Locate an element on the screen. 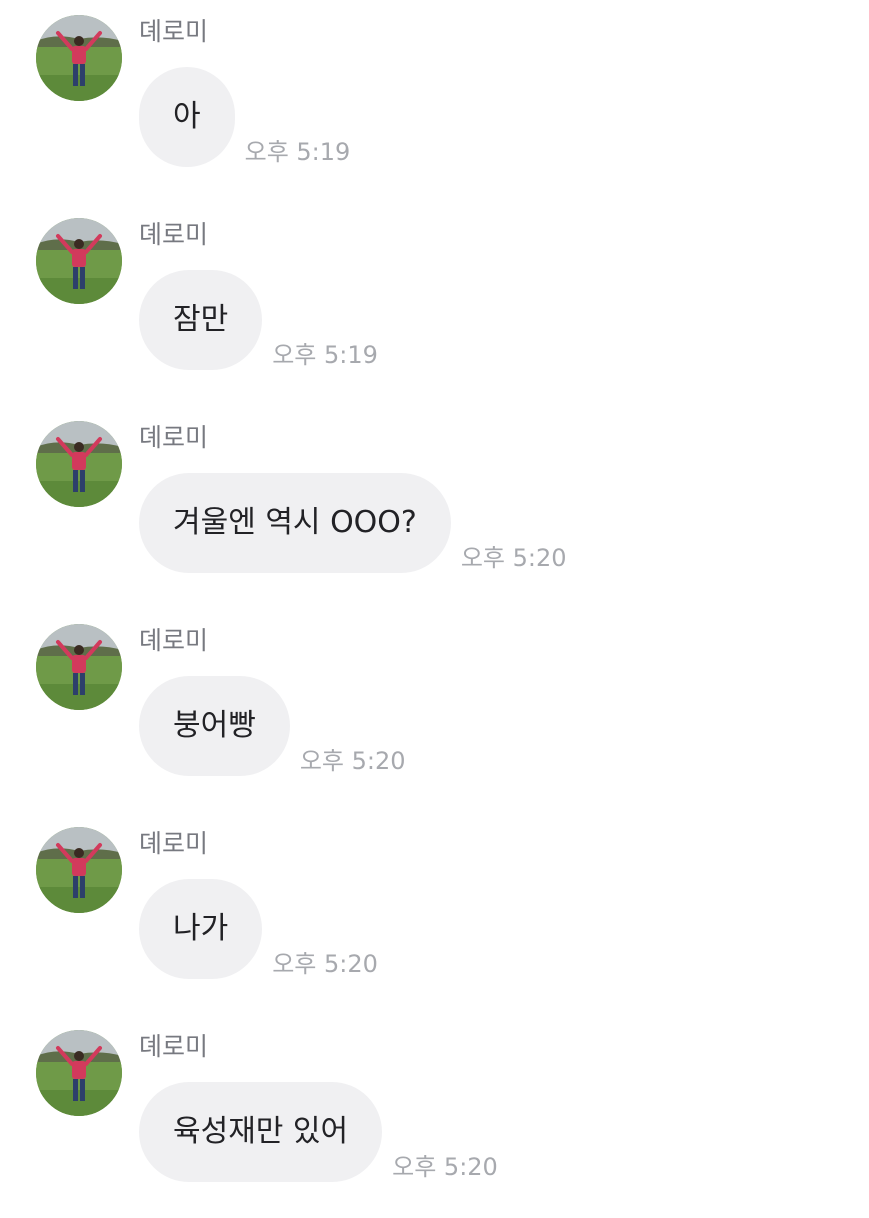  message-row: 잠만 오후 5:19 is located at coordinates (258, 320).